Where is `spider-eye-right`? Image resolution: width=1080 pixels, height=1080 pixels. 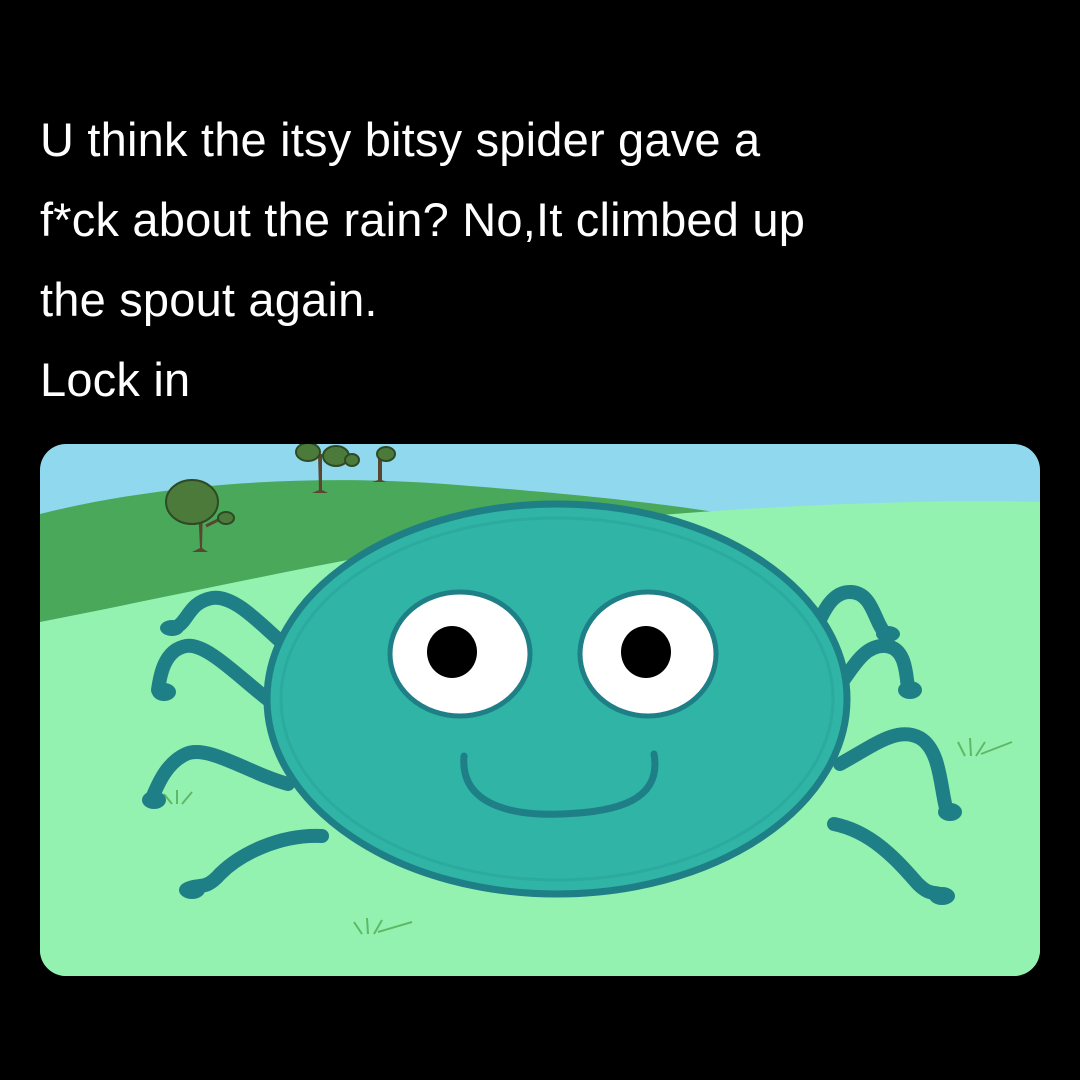
spider-eye-right is located at coordinates (648, 654).